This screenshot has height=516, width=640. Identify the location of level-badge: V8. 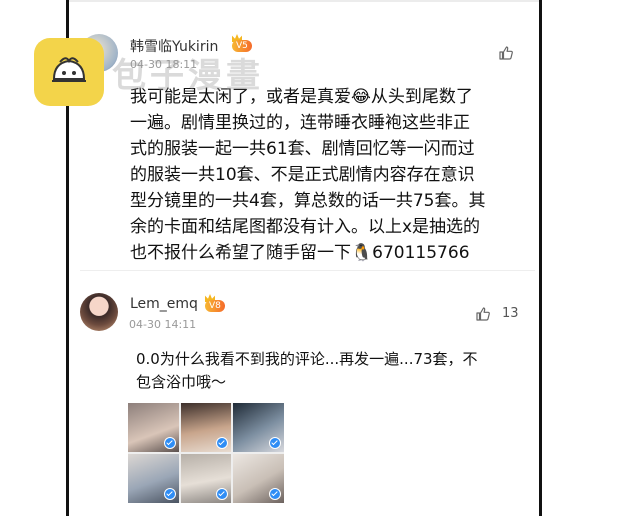
(215, 306).